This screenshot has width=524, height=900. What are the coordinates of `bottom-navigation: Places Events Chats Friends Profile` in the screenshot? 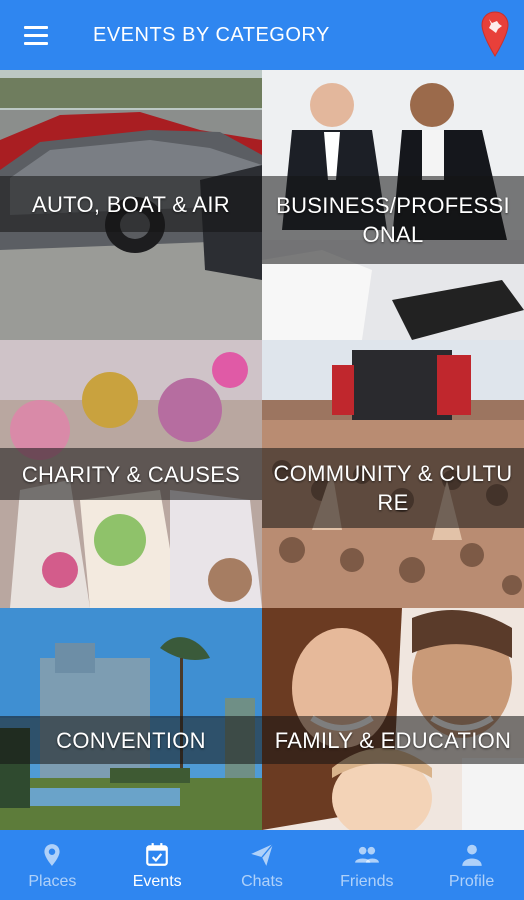 It's located at (262, 865).